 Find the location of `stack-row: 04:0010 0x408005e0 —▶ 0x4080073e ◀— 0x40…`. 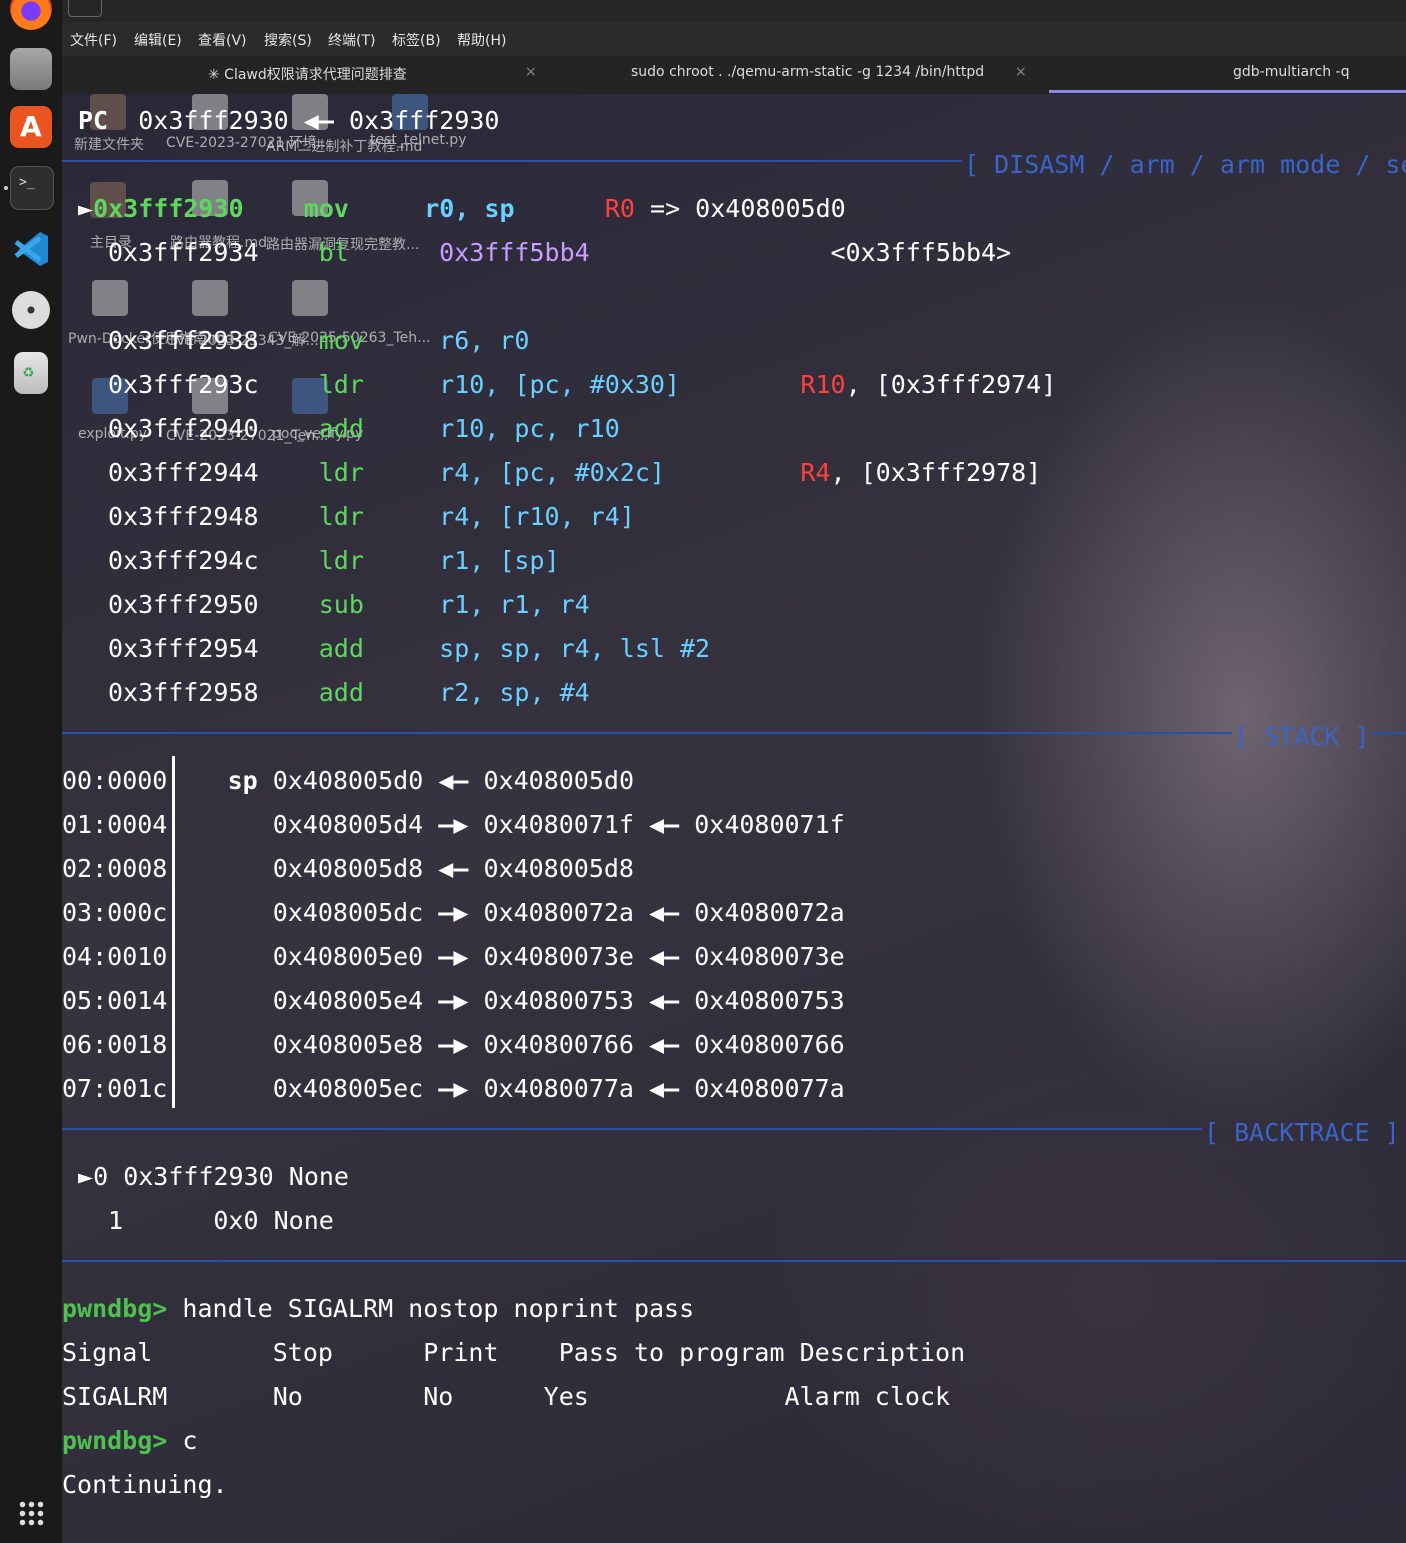

stack-row: 04:0010 0x408005e0 —▶ 0x4080073e ◀— 0x40… is located at coordinates (453, 956).